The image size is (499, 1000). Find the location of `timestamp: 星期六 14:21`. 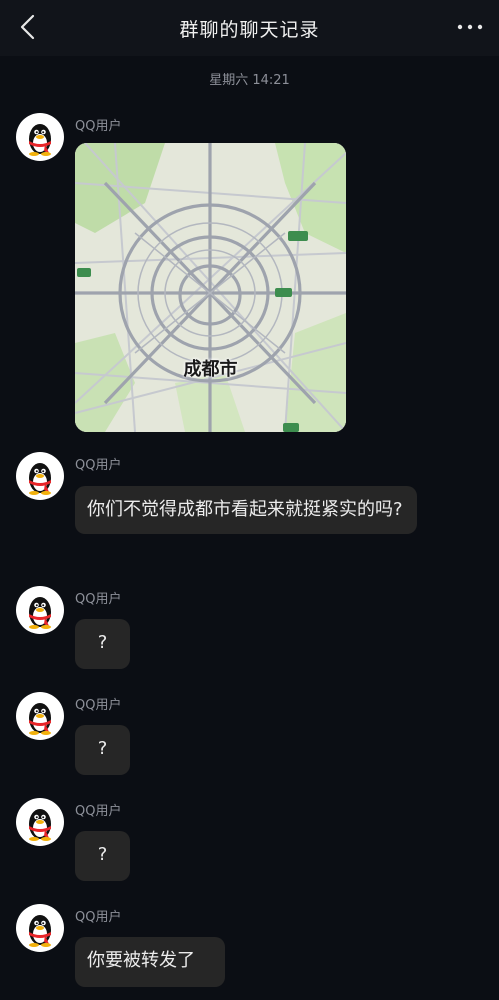

timestamp: 星期六 14:21 is located at coordinates (249, 80).